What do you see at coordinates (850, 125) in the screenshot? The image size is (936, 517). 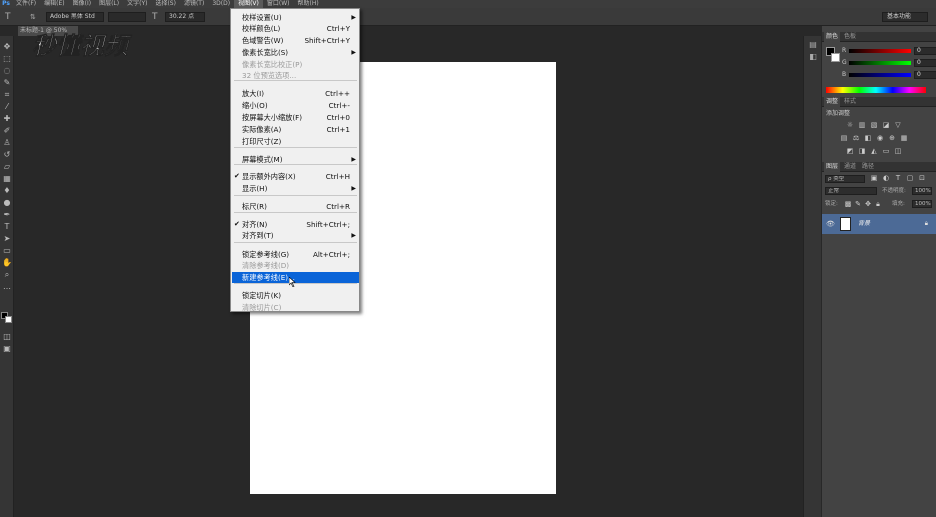 I see `brightness-icon: ☼` at bounding box center [850, 125].